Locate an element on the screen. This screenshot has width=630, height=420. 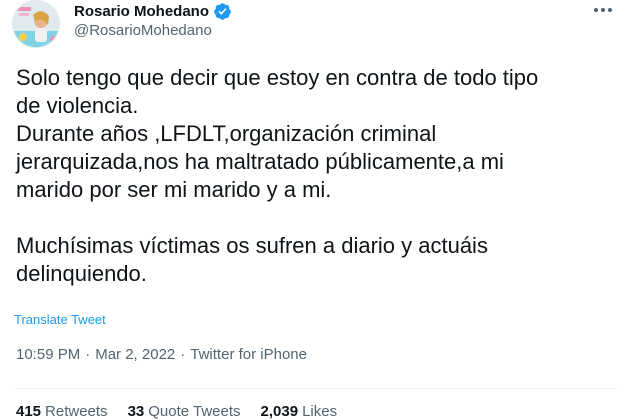
more-options-icon is located at coordinates (603, 10).